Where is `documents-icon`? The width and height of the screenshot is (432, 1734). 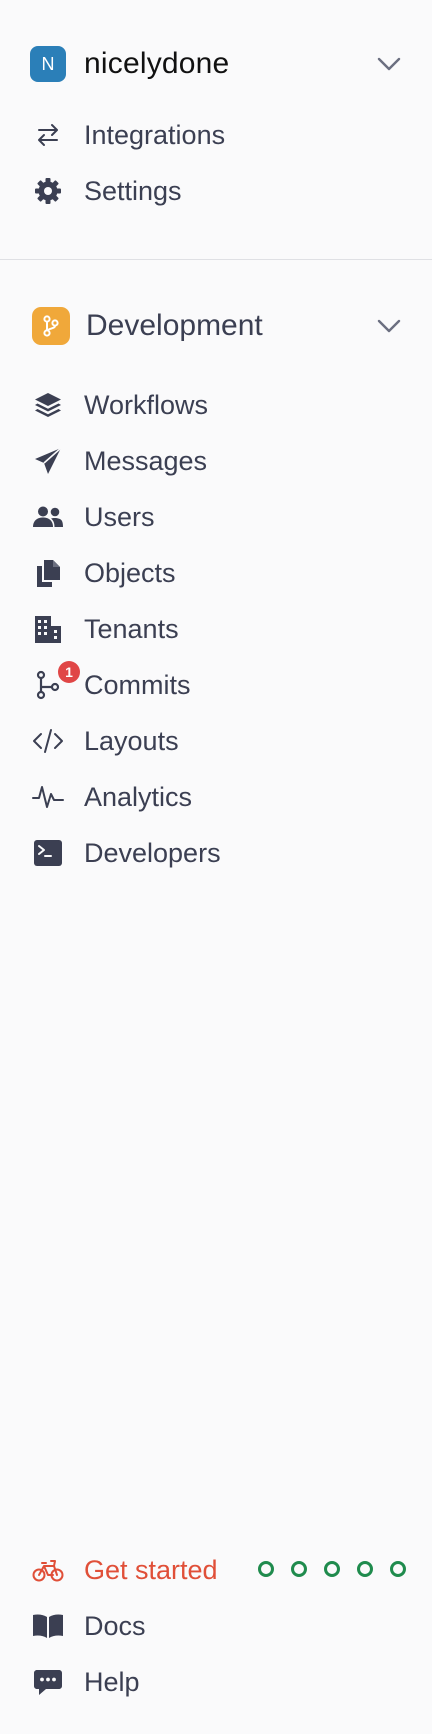
documents-icon is located at coordinates (48, 573).